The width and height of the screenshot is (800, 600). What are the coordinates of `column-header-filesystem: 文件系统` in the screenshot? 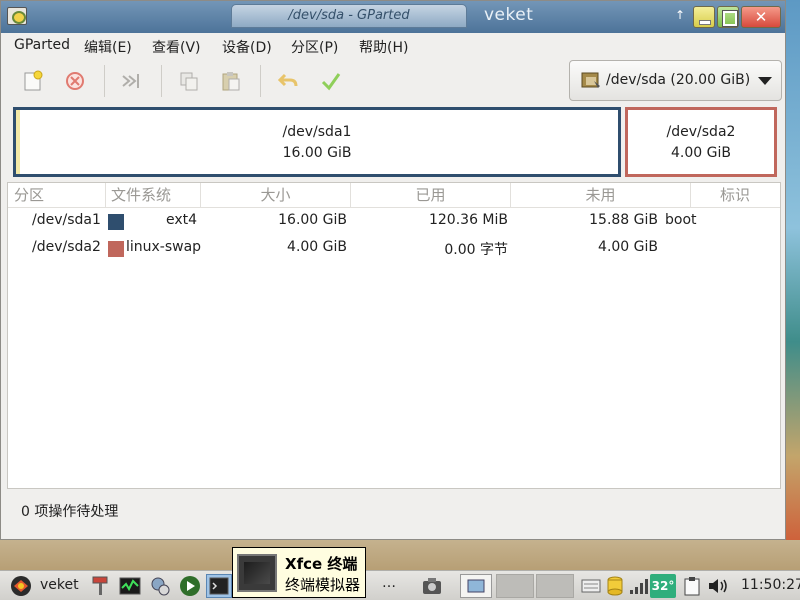 It's located at (156, 195).